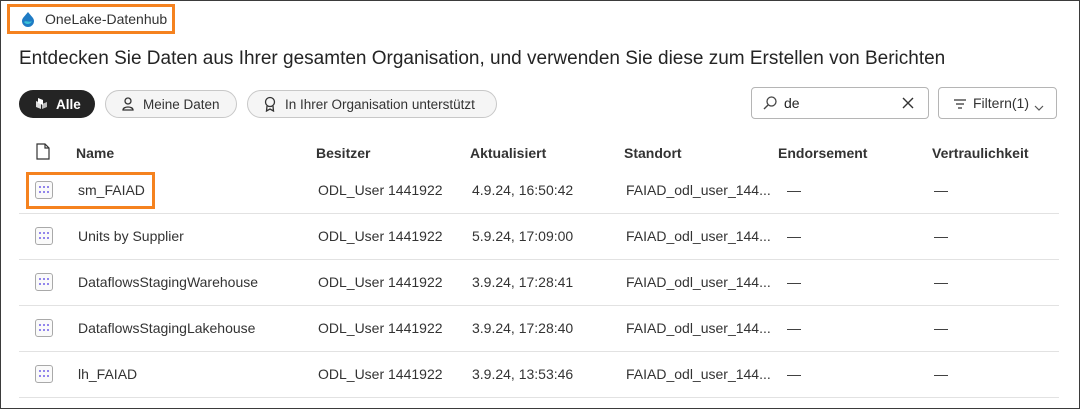 This screenshot has width=1080, height=409. I want to click on search-input: de, so click(842, 103).